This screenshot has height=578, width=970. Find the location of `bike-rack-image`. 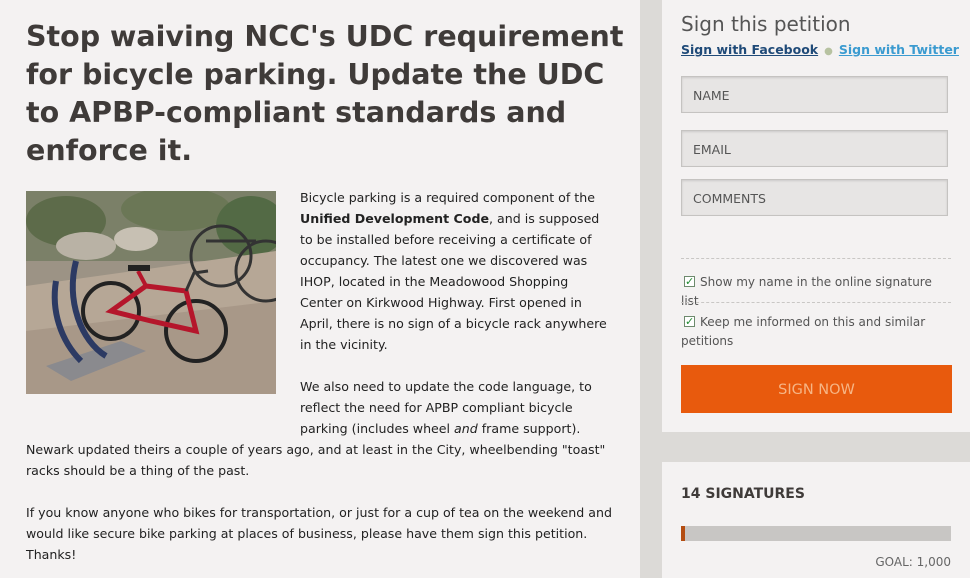

bike-rack-image is located at coordinates (151, 292).